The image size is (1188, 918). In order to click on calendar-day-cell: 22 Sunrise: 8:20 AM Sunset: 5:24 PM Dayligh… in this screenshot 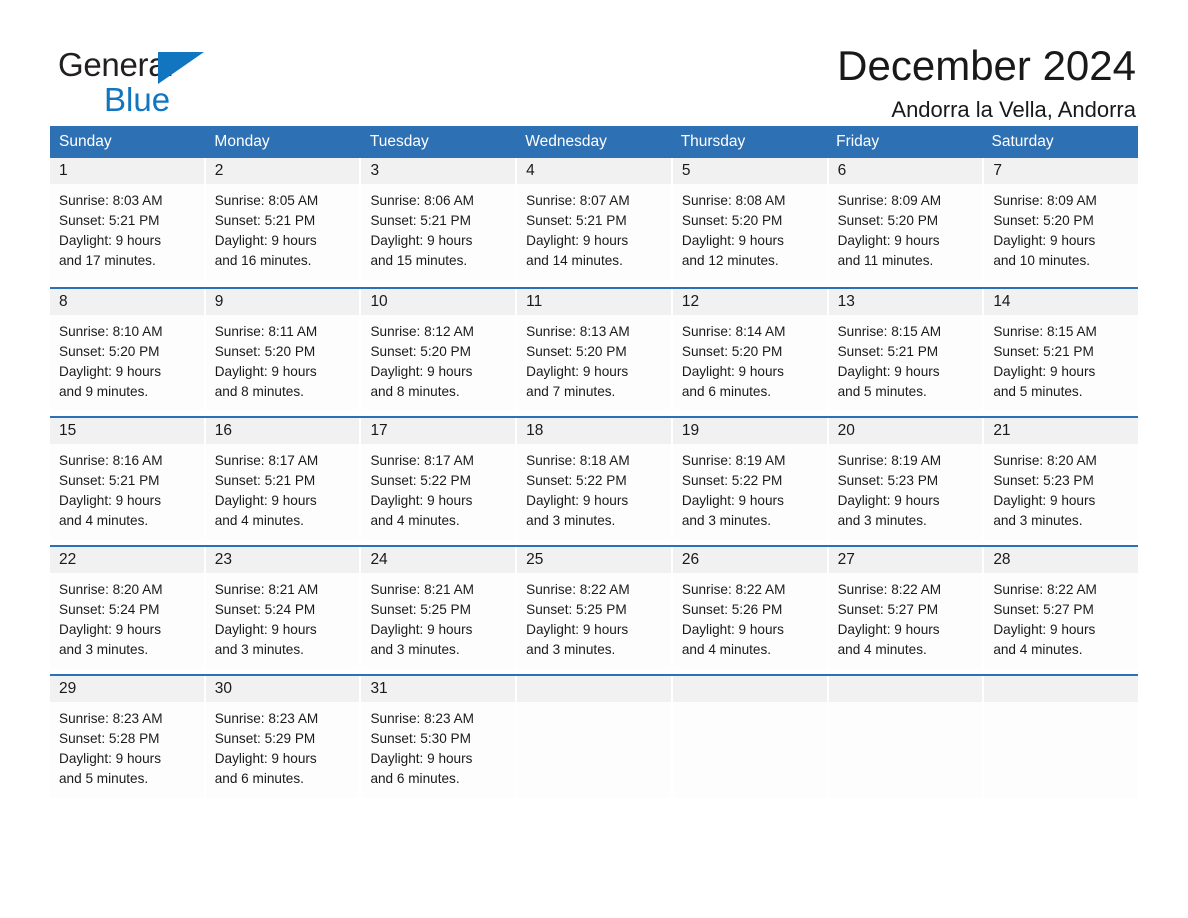, I will do `click(128, 608)`.